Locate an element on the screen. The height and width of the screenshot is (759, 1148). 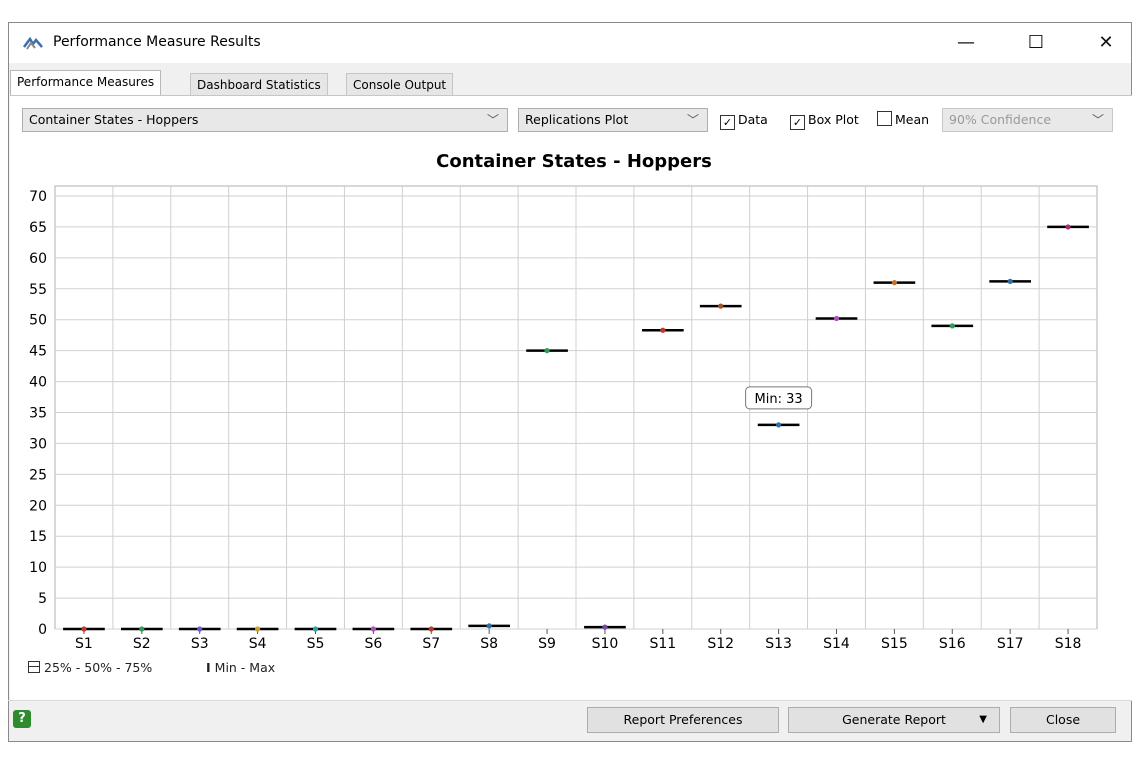
y-tick-label: 45 is located at coordinates (38, 352).